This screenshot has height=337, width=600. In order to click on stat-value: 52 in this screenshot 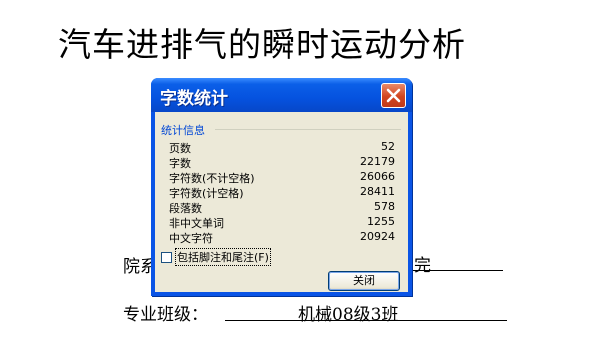, I will do `click(388, 146)`.